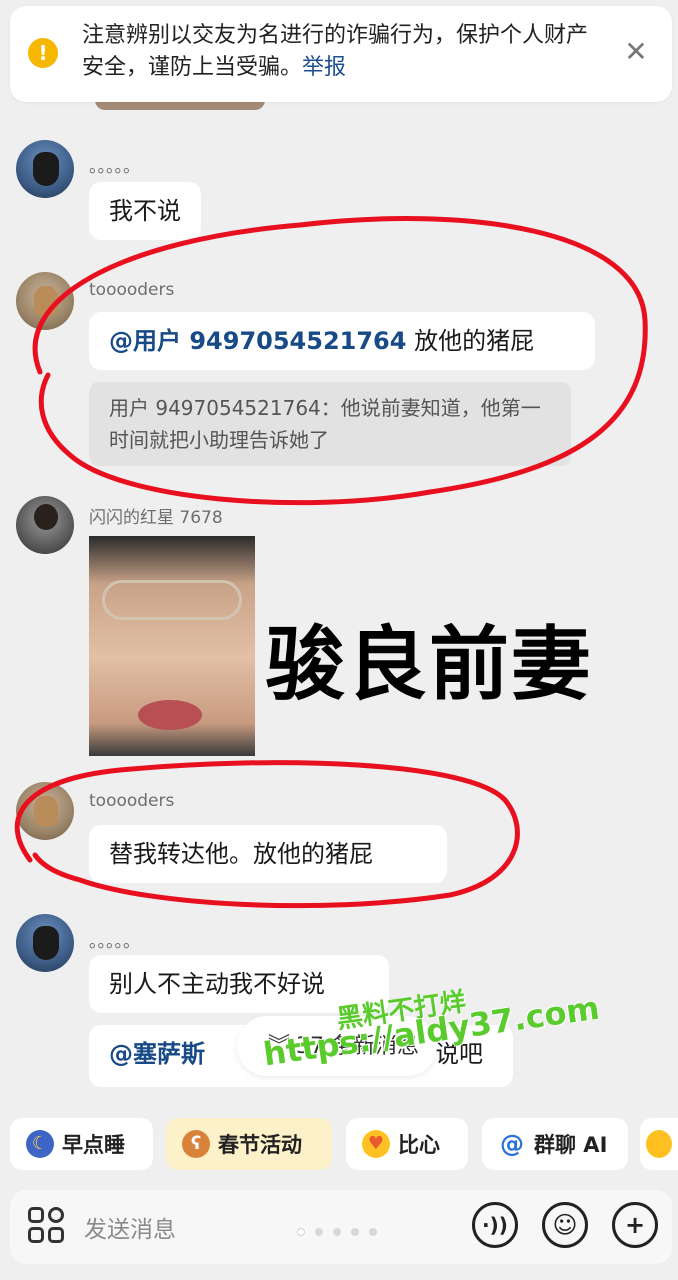 The image size is (678, 1280). Describe the element at coordinates (156, 518) in the screenshot. I see `sender-name: 闪闪的红星 7678` at that location.